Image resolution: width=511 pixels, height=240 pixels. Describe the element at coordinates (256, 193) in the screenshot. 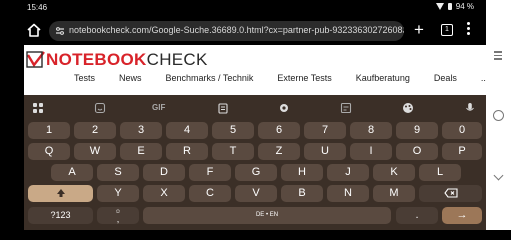

I see `key-v: V` at that location.